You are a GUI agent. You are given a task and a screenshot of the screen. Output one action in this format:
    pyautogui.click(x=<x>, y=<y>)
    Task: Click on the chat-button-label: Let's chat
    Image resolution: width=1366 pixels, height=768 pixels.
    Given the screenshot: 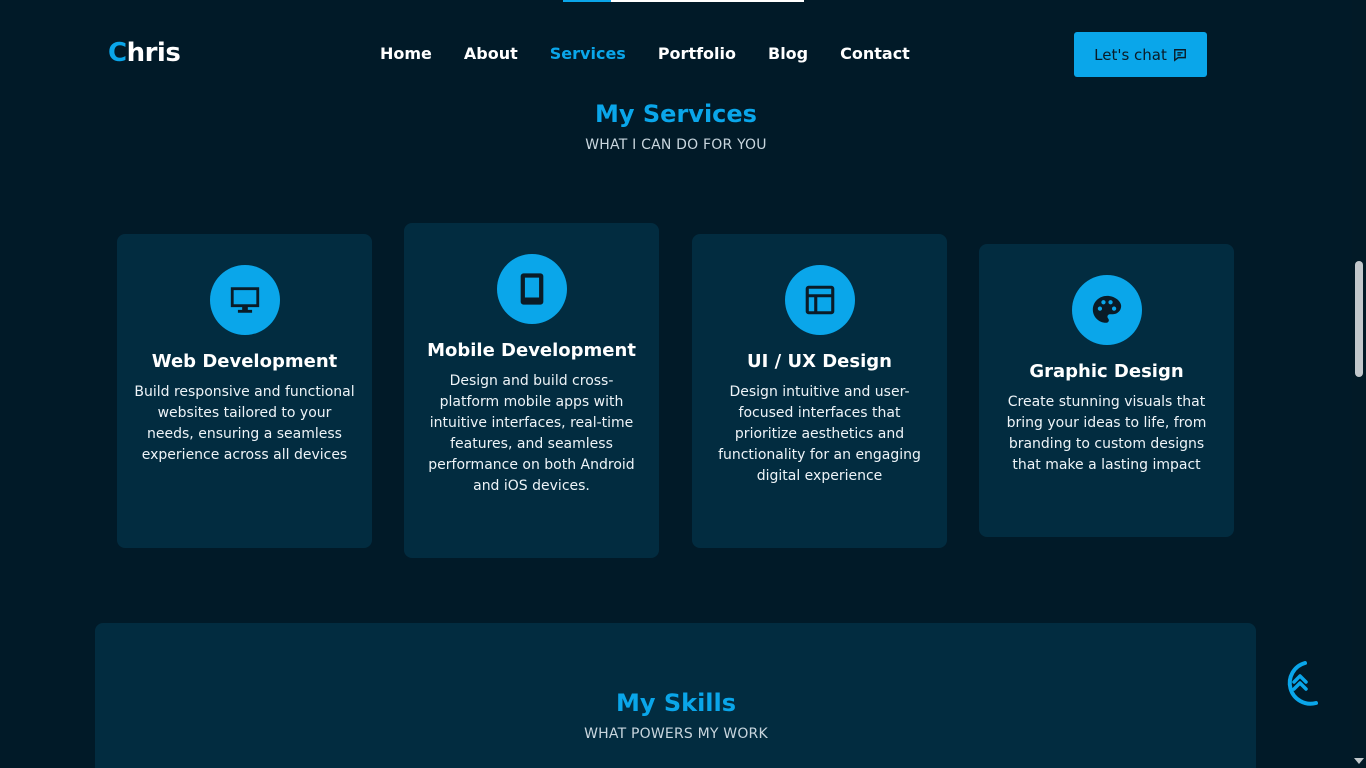 What is the action you would take?
    pyautogui.click(x=1130, y=54)
    